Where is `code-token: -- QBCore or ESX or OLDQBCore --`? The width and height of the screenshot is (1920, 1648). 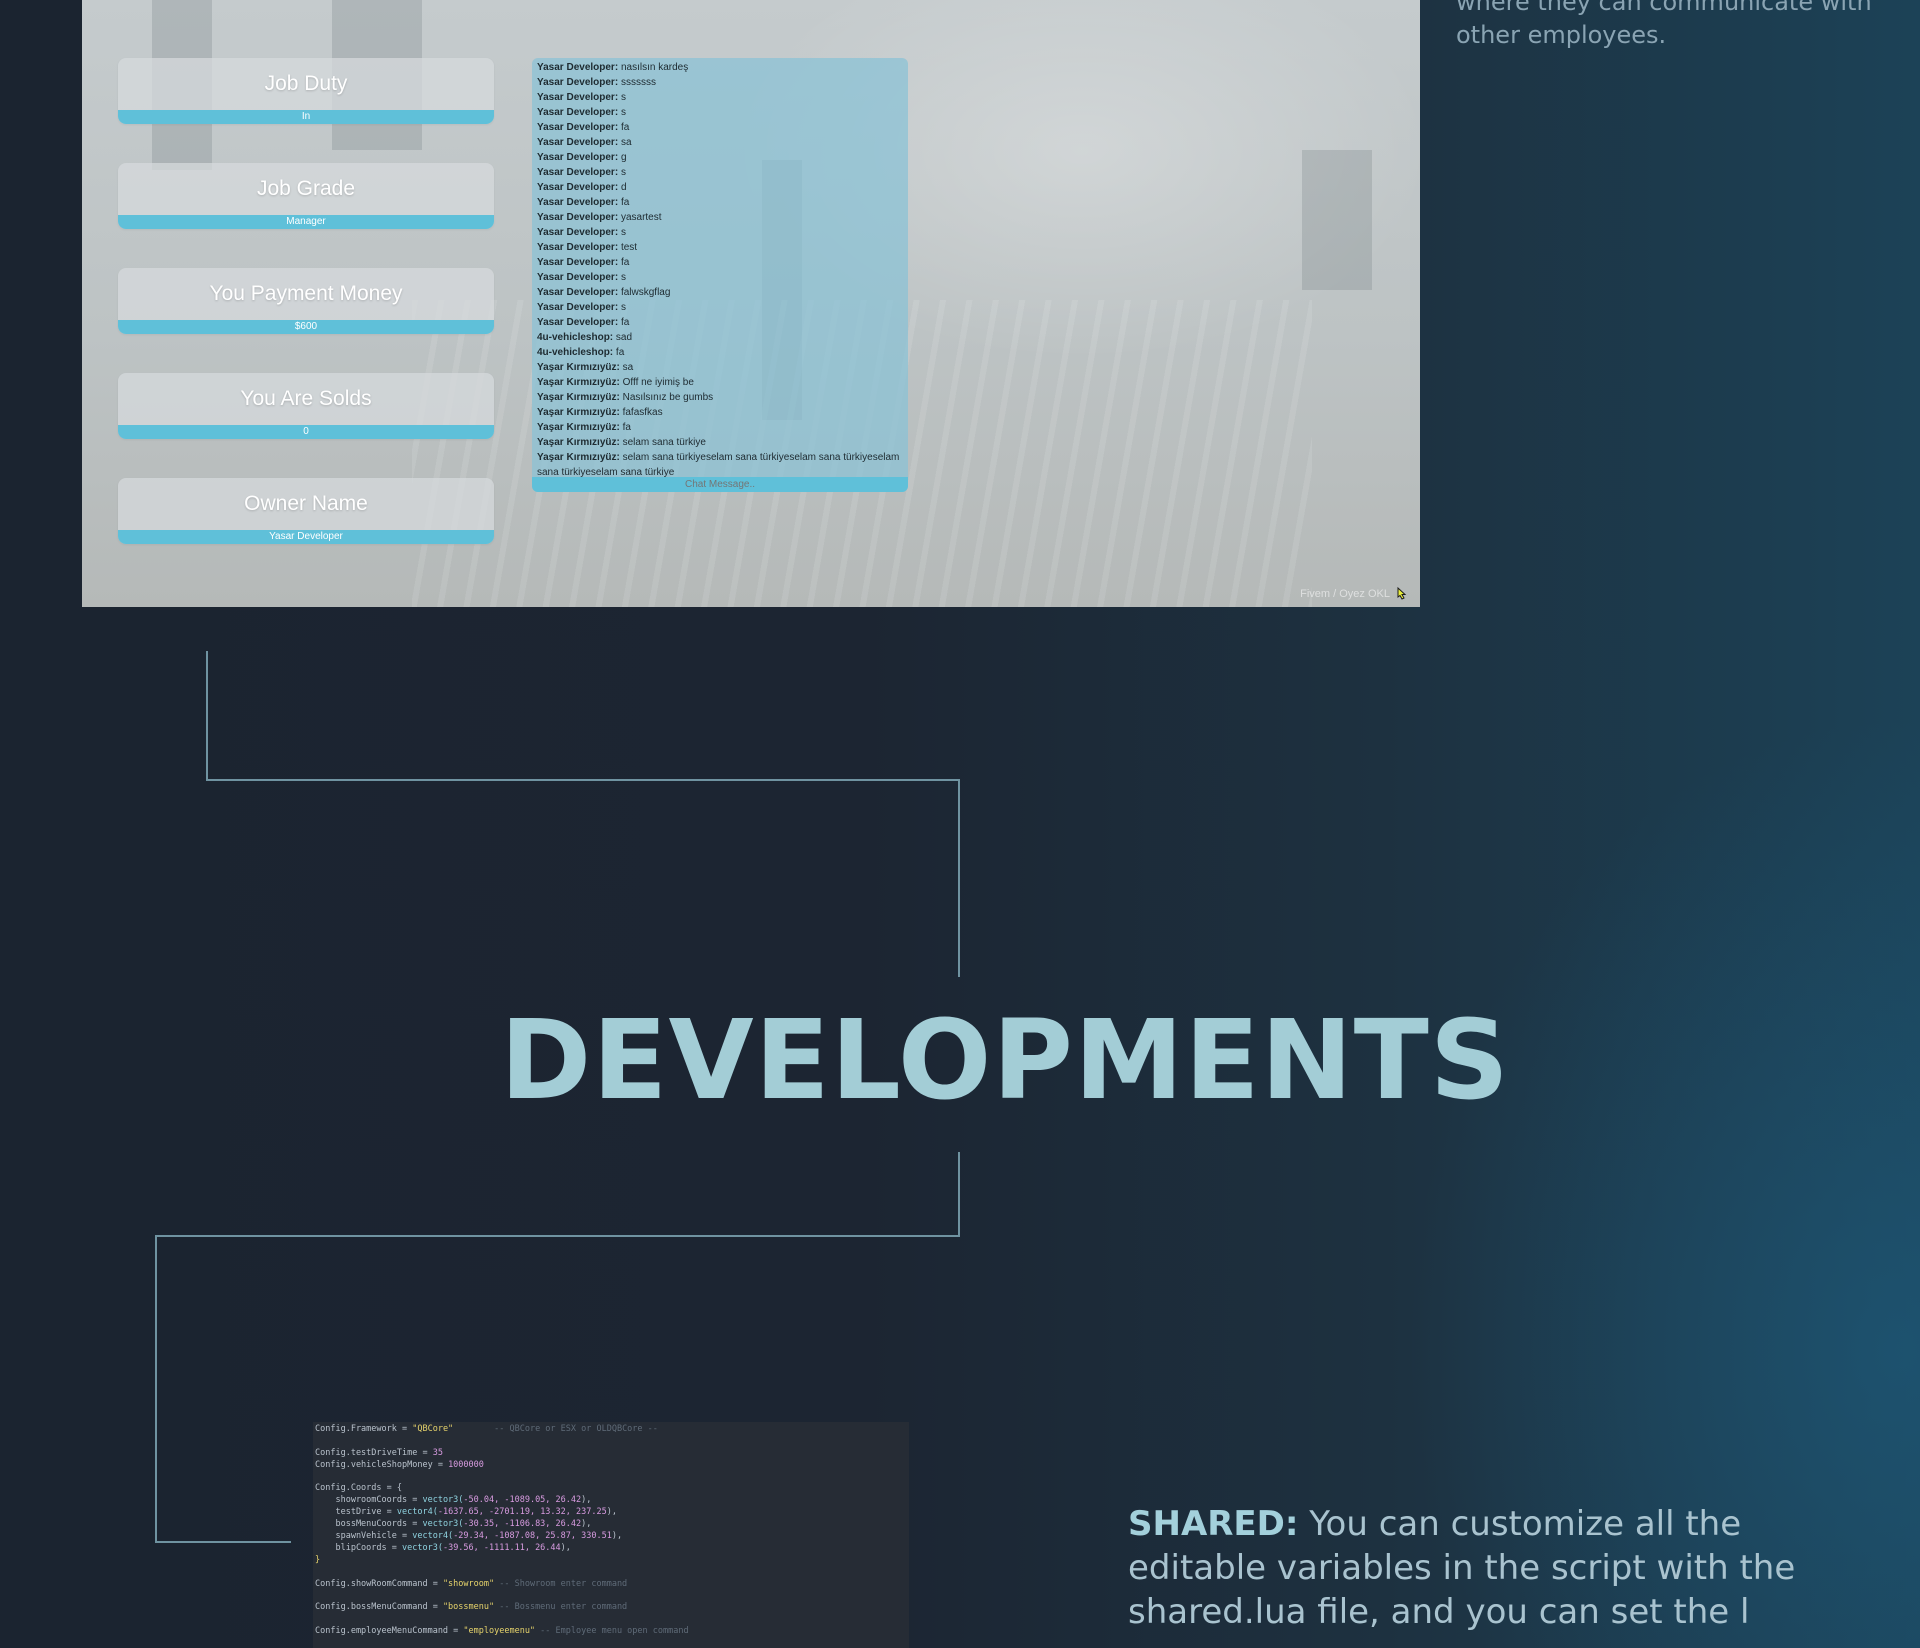
code-token: -- QBCore or ESX or OLDQBCore -- is located at coordinates (555, 1429).